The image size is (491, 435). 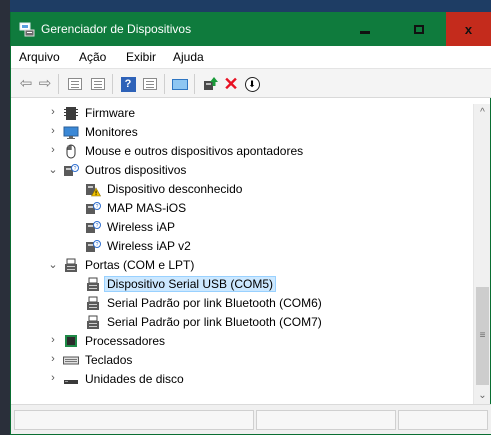 I want to click on update-driver-icon, so click(x=211, y=83).